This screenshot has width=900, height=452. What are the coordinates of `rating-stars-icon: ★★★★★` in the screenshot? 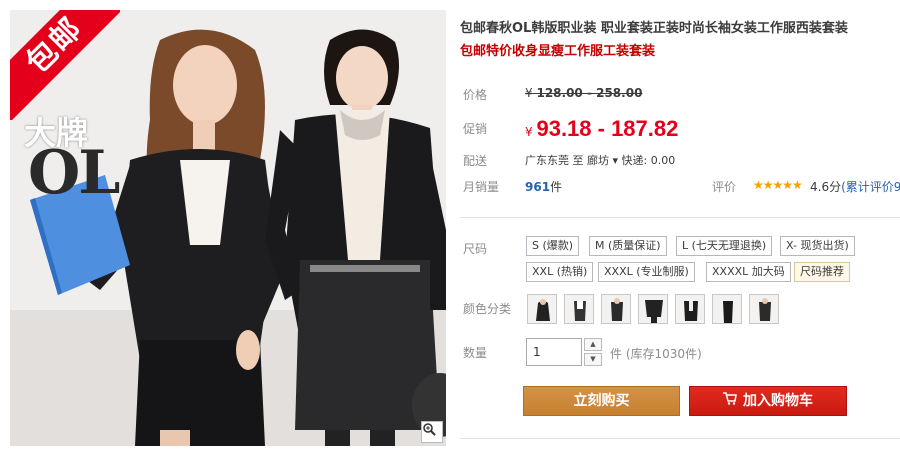 It's located at (778, 185).